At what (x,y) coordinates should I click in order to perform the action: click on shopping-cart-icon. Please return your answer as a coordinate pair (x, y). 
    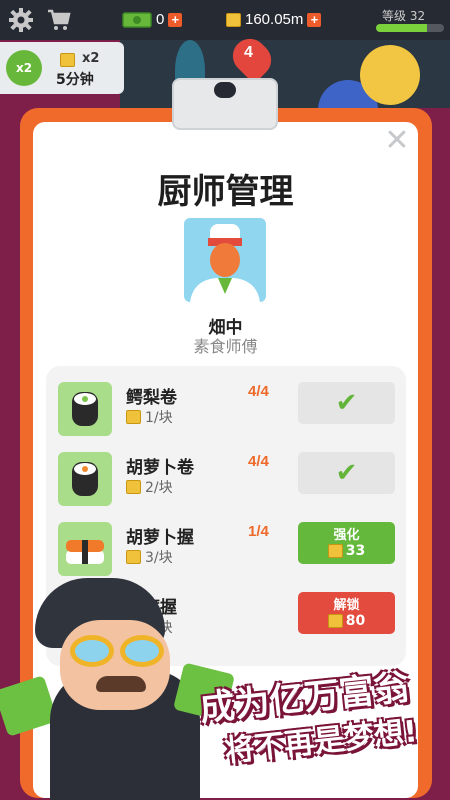
    Looking at the image, I should click on (59, 20).